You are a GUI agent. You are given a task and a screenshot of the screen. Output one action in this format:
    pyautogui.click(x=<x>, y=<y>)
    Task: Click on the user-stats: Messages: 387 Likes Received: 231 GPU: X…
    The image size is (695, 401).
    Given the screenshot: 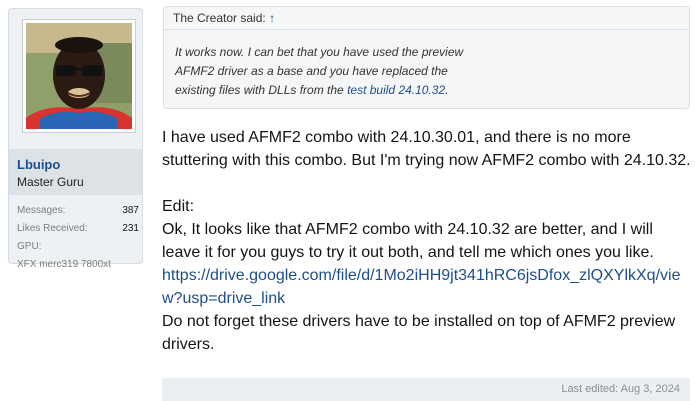 What is the action you would take?
    pyautogui.click(x=78, y=241)
    